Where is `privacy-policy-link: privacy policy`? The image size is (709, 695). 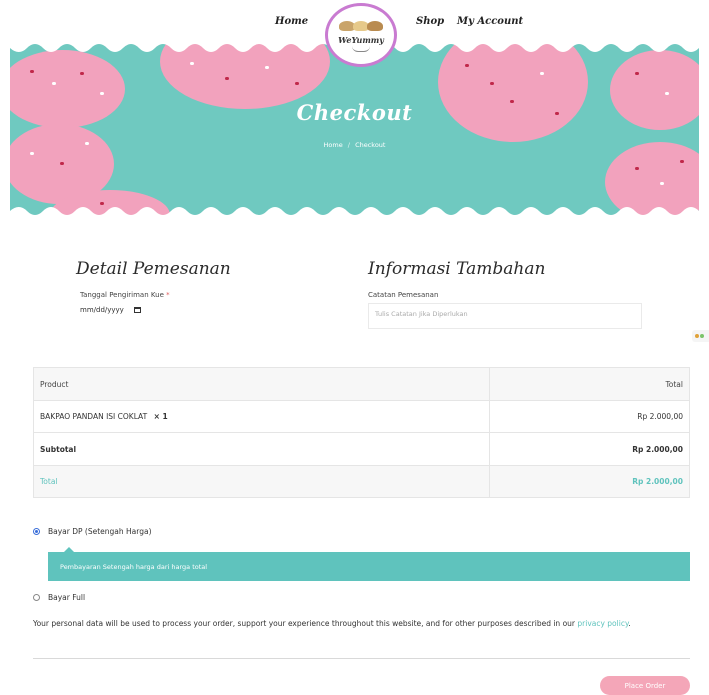 privacy-policy-link: privacy policy is located at coordinates (602, 623).